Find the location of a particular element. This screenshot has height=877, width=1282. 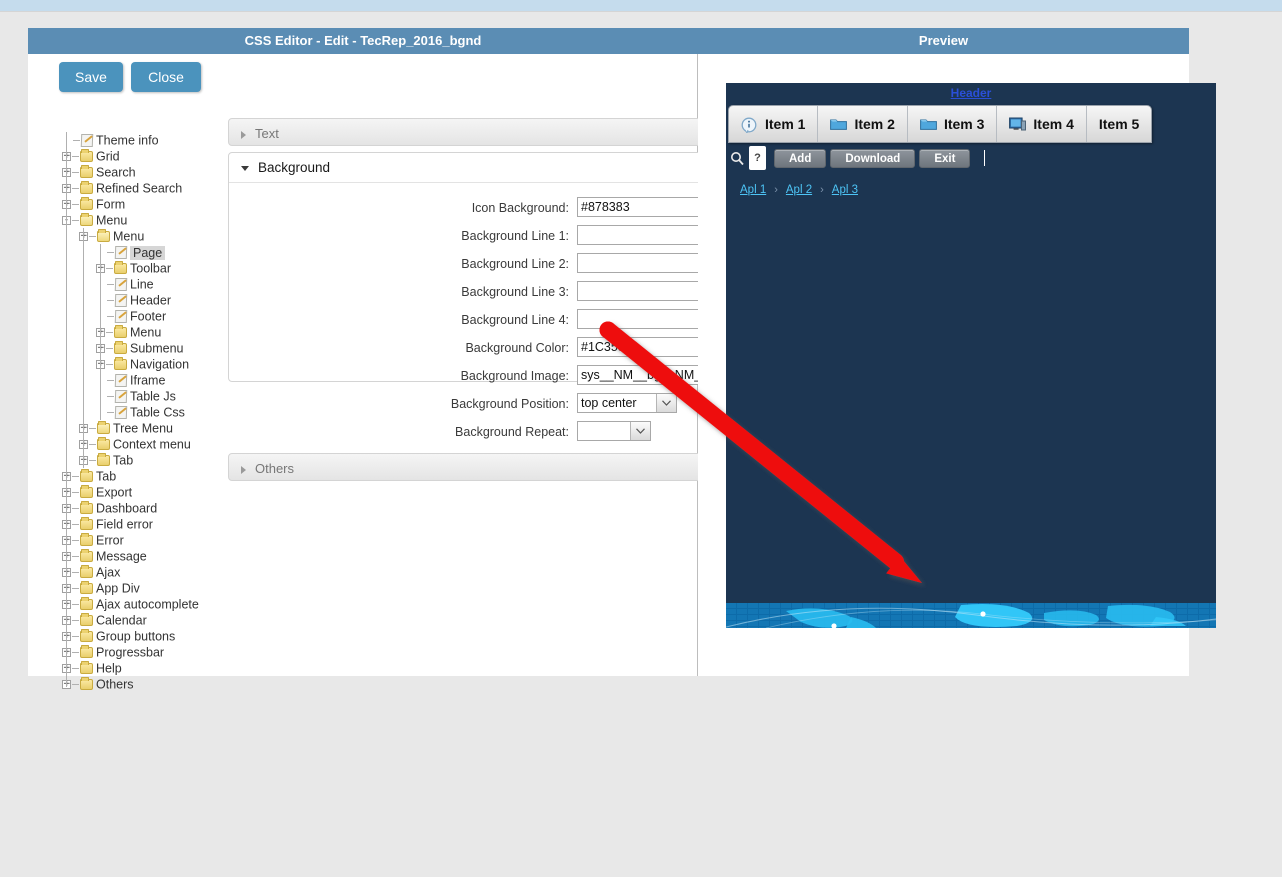

tree-item: +Context menu is located at coordinates (148, 444).